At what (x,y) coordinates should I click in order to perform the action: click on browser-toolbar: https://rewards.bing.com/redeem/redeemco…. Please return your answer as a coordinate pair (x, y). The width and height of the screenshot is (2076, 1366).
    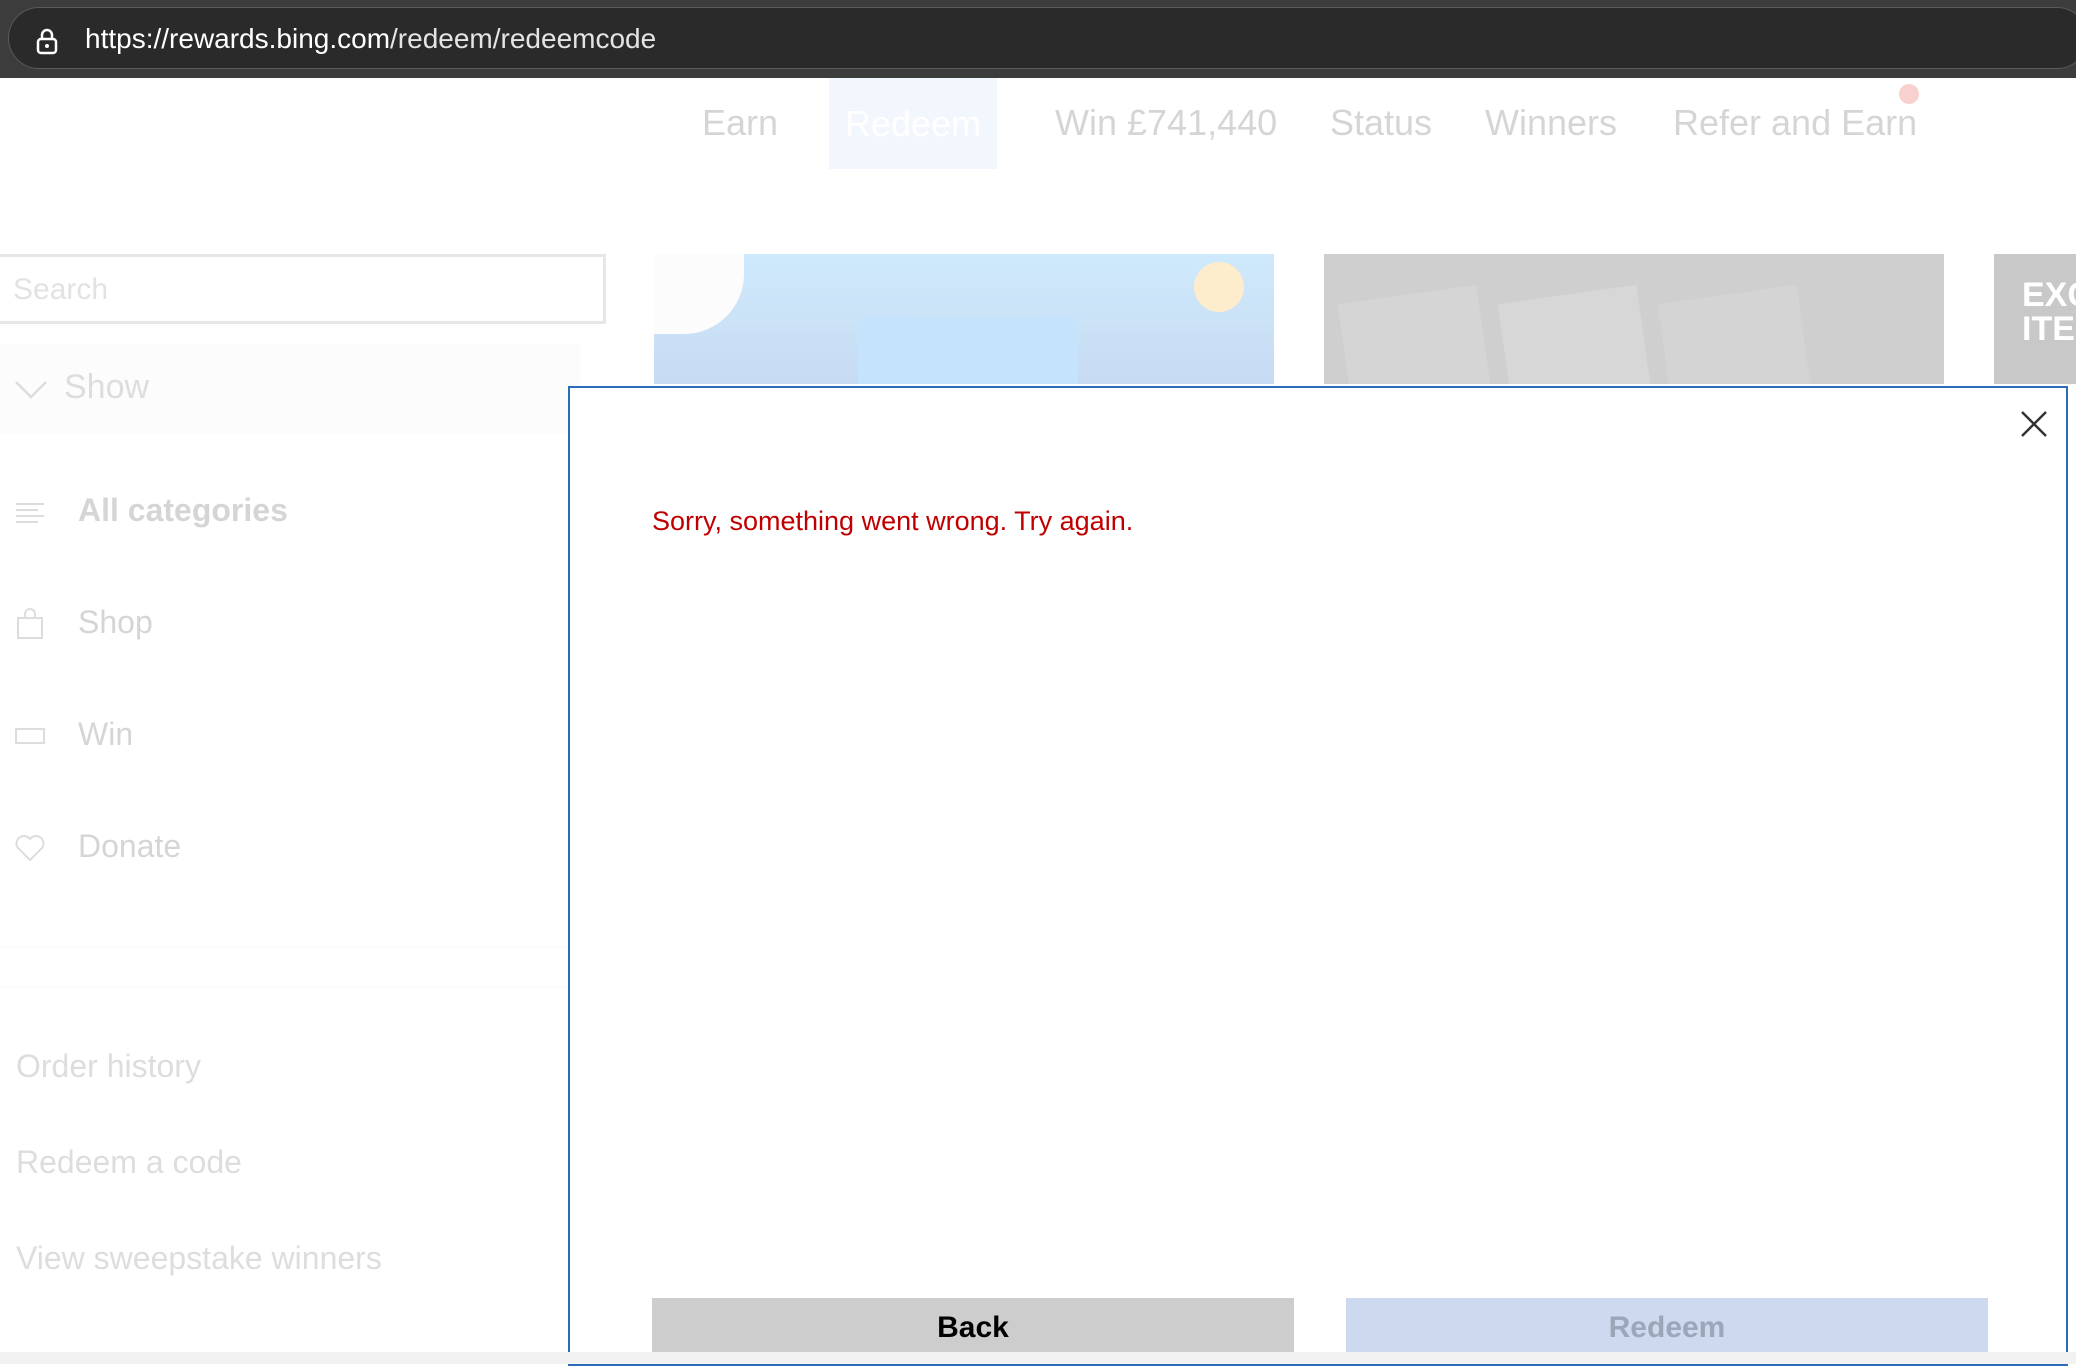
    Looking at the image, I should click on (1038, 39).